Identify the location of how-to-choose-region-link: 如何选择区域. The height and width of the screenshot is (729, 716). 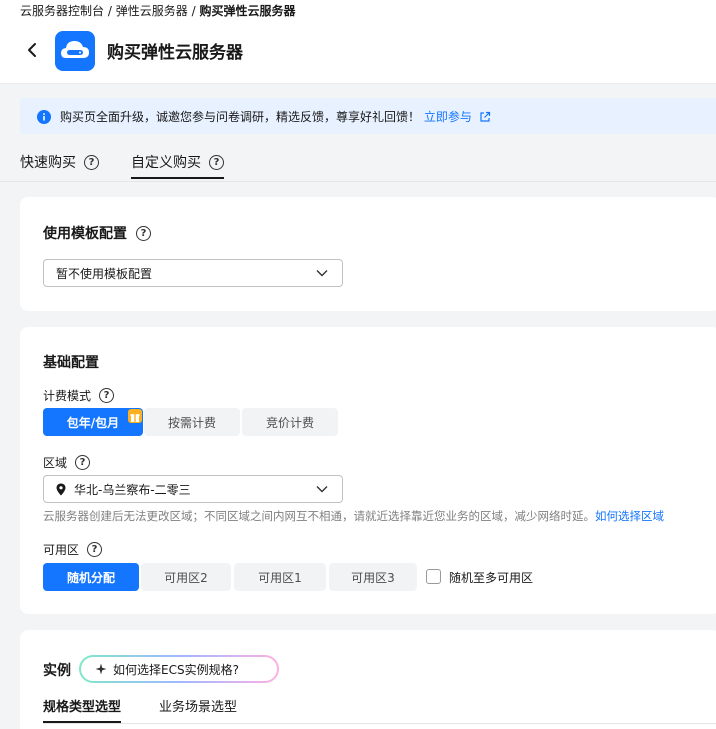
(629, 516).